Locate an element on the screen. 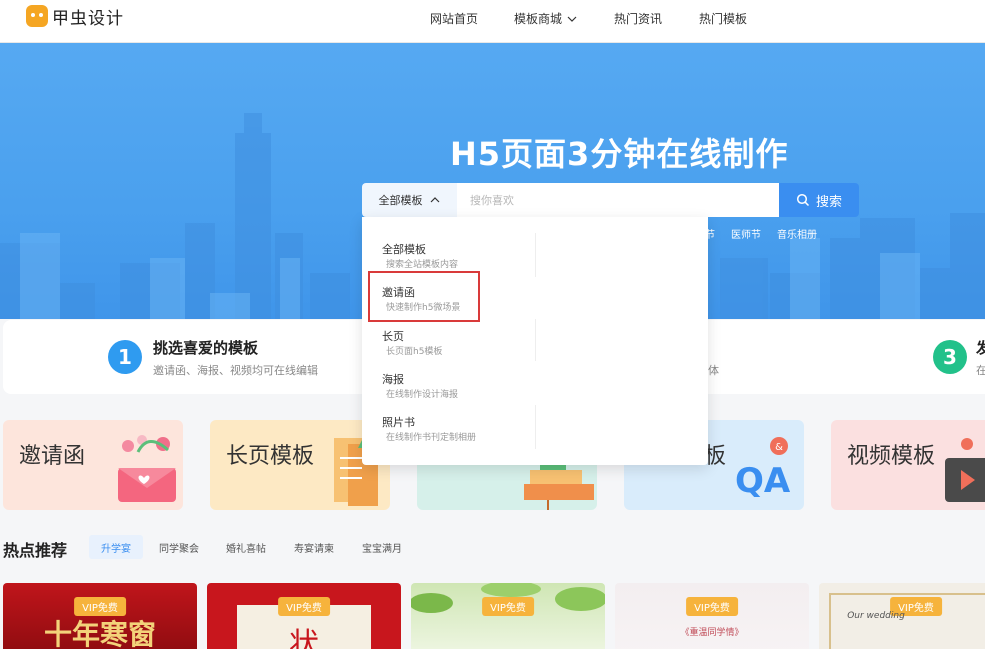 The image size is (985, 649). dropdown-item-title: 全部模板 is located at coordinates (404, 249).